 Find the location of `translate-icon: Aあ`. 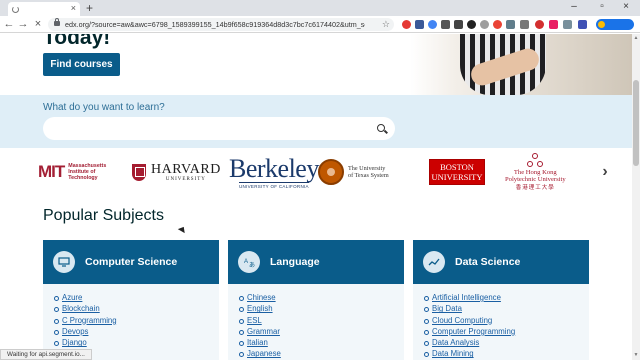

translate-icon: Aあ is located at coordinates (249, 262).